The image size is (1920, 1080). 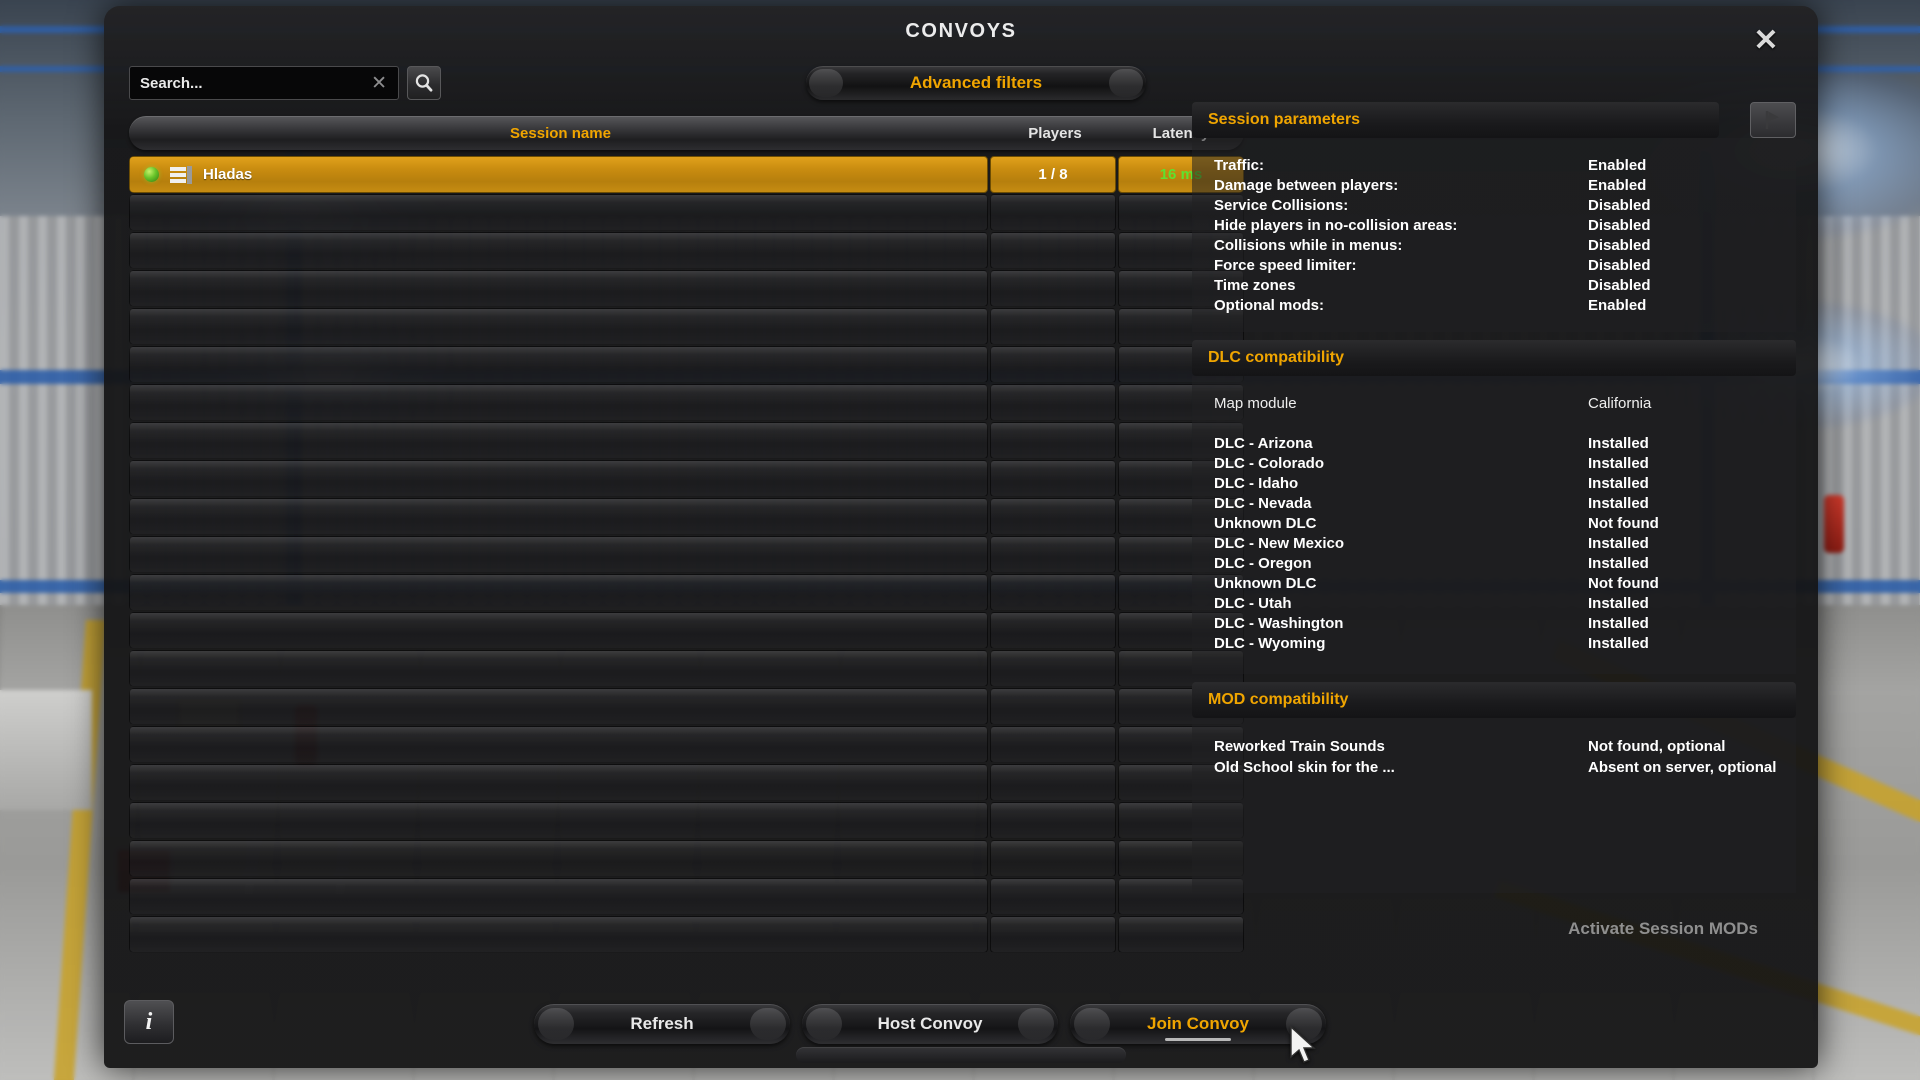 I want to click on mod-compatibility-title: MOD compatibility, so click(x=1278, y=699).